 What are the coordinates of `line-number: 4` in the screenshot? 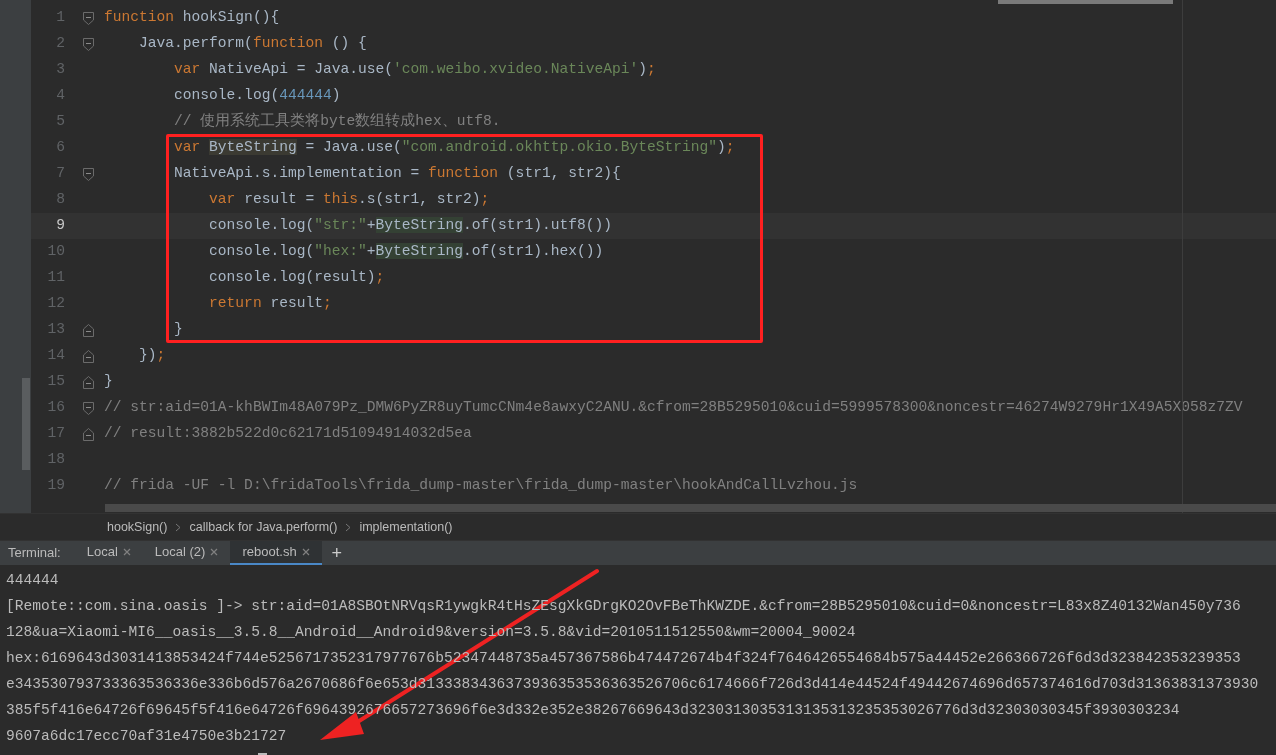 It's located at (60, 96).